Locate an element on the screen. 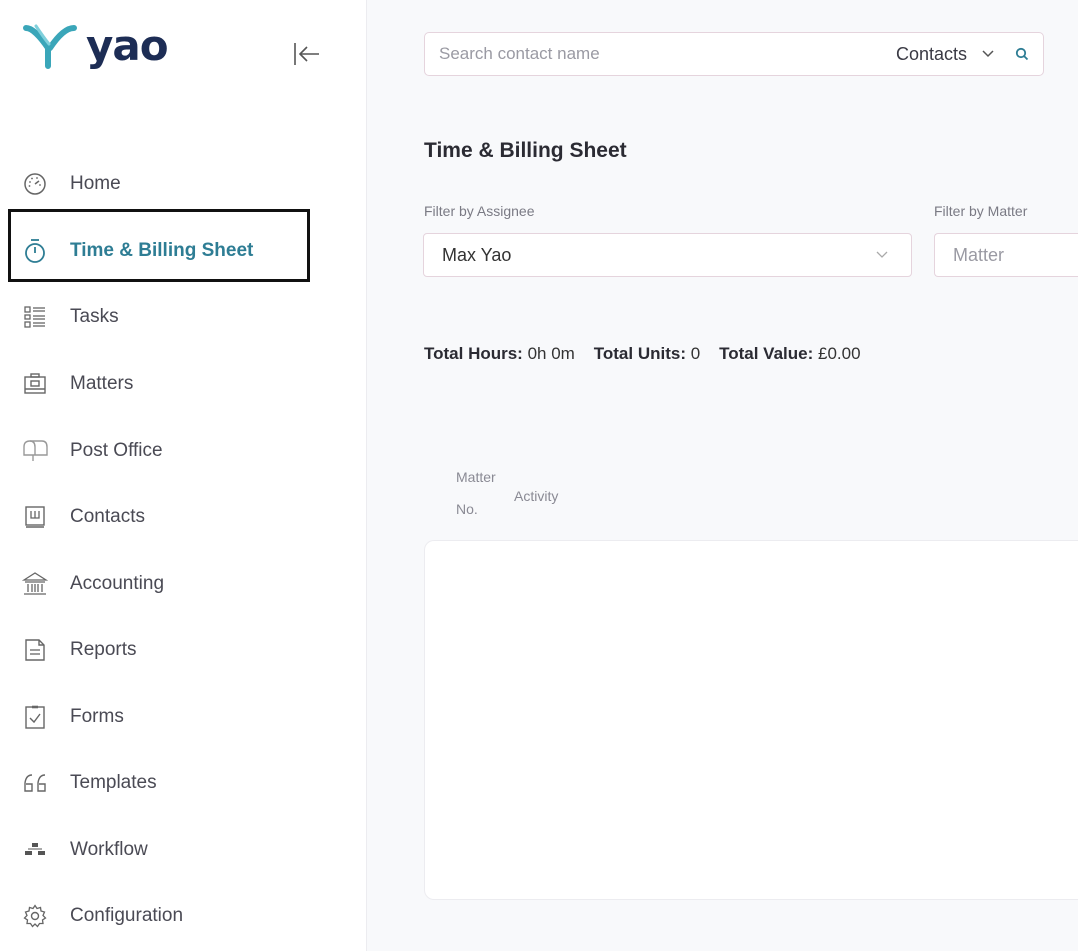 The image size is (1078, 951). sidebar-item-label: Home is located at coordinates (95, 183).